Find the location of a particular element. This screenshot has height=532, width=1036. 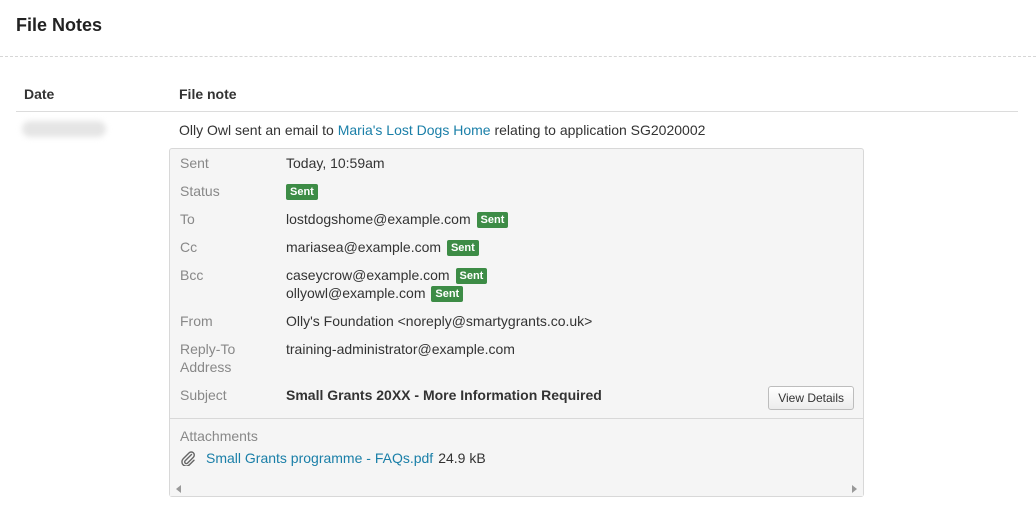

to-label: To is located at coordinates (187, 219).